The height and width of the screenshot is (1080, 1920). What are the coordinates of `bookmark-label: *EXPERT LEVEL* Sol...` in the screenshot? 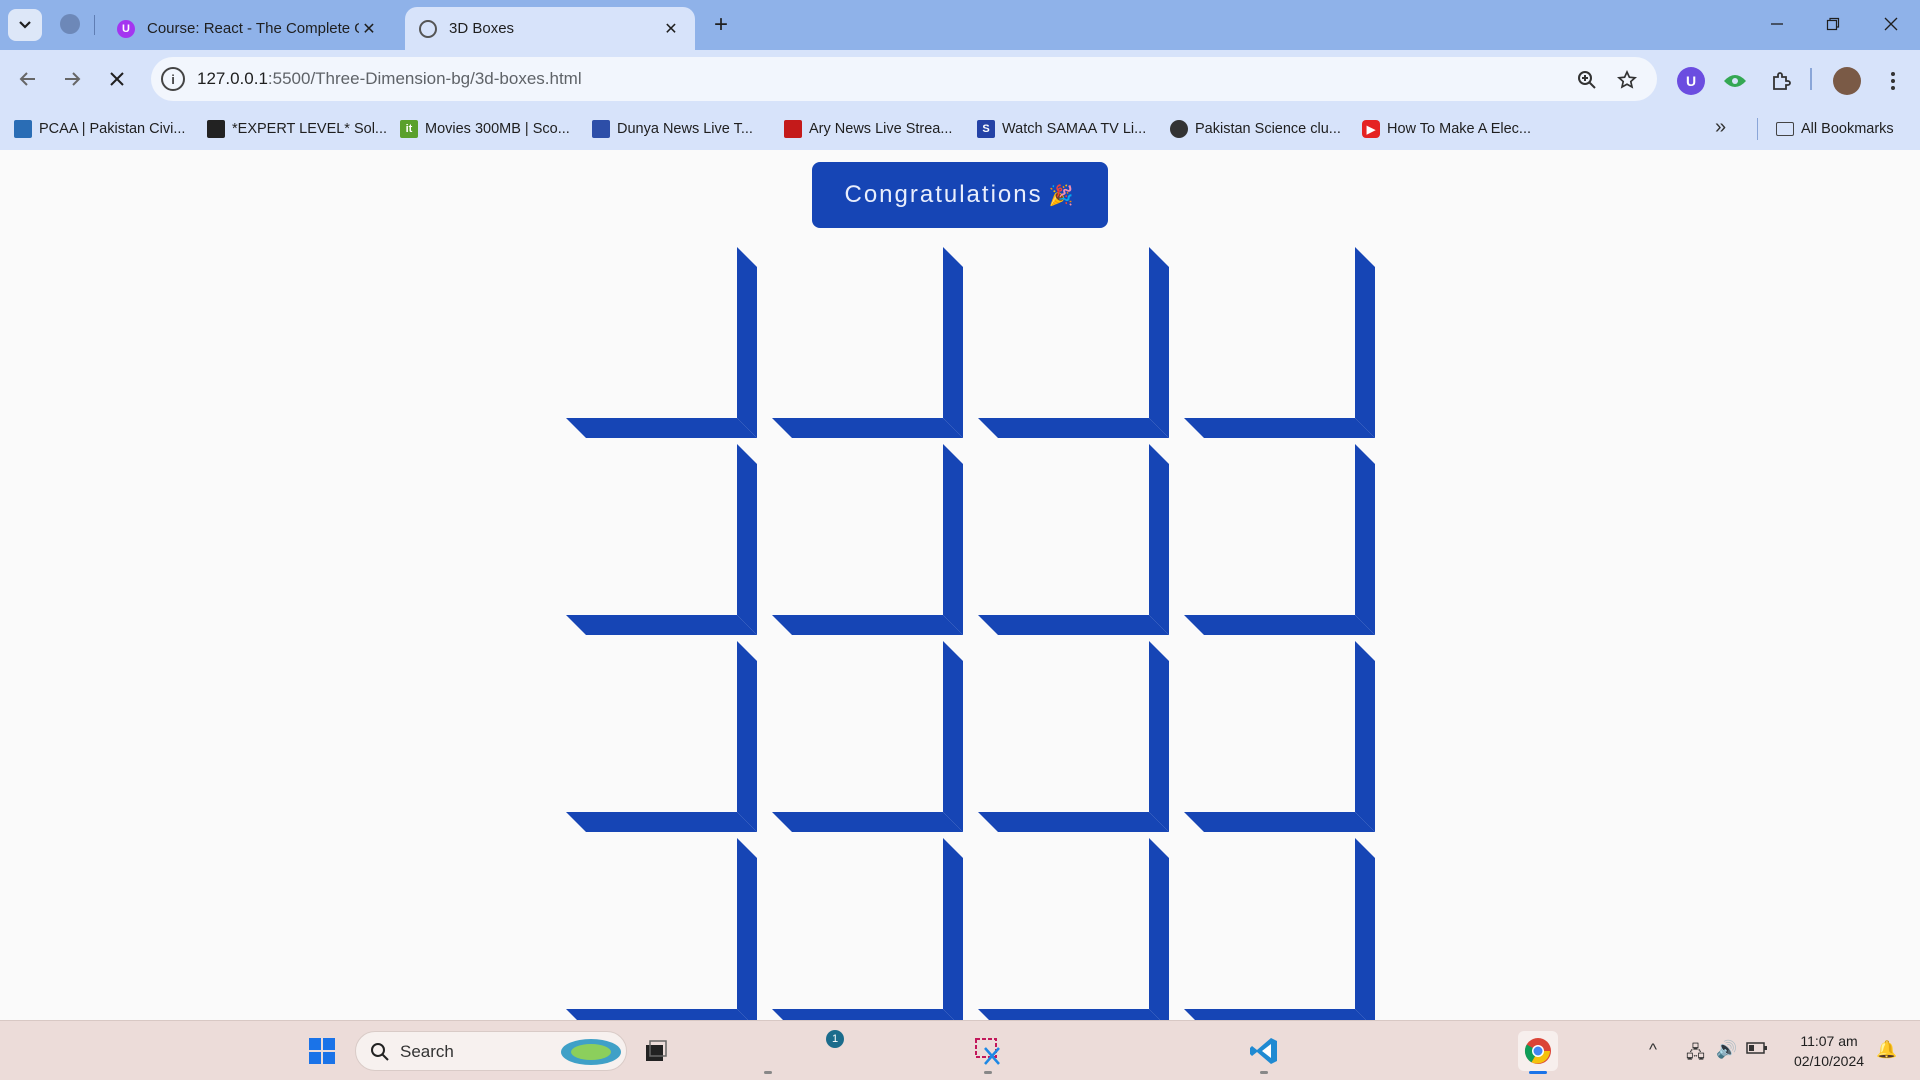 It's located at (310, 129).